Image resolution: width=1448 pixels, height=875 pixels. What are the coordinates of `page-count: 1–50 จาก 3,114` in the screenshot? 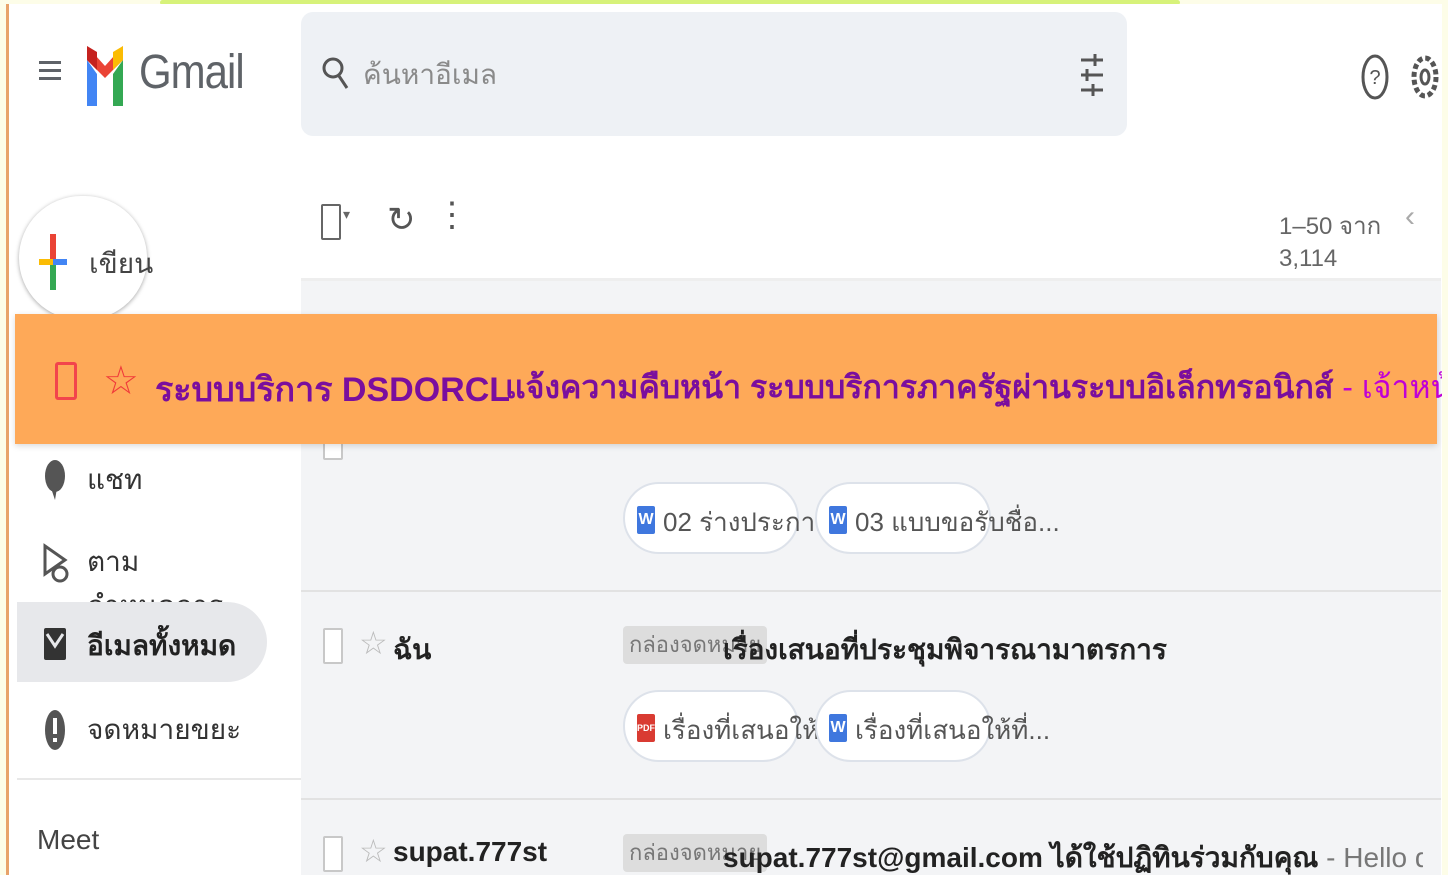 It's located at (1330, 242).